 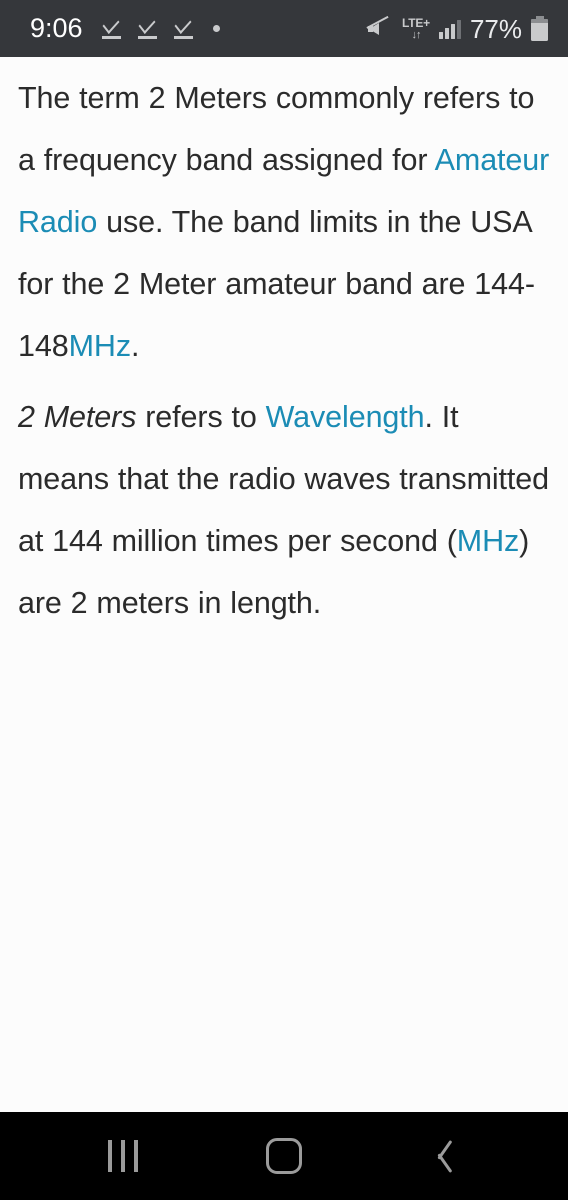 What do you see at coordinates (415, 22) in the screenshot?
I see `network-type-label: LTE+` at bounding box center [415, 22].